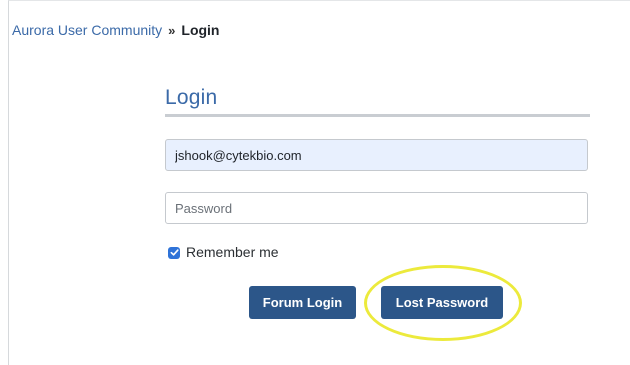 This screenshot has height=365, width=630. Describe the element at coordinates (442, 302) in the screenshot. I see `lost-password-button: Lost Password` at that location.